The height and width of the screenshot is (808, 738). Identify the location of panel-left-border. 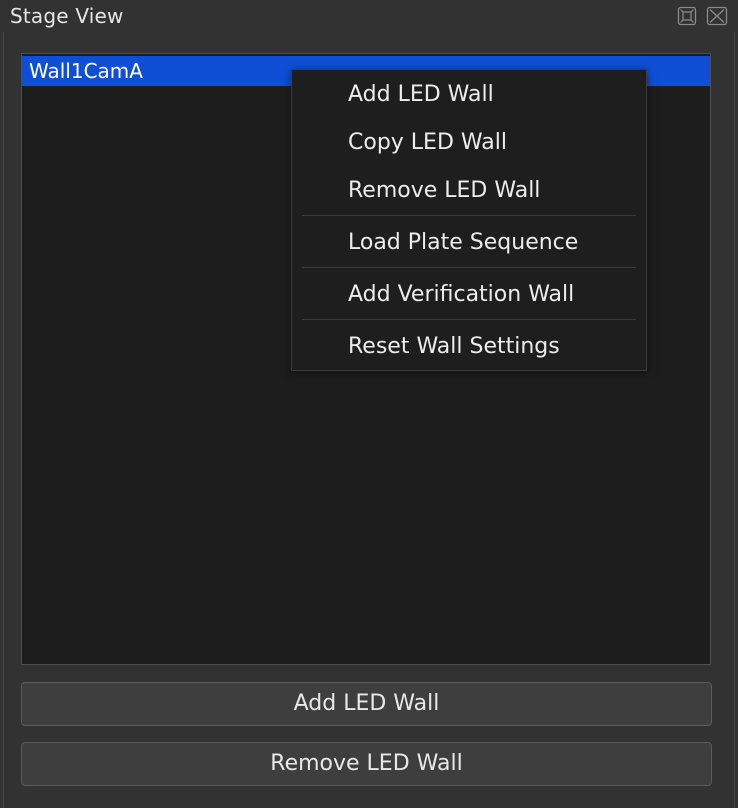
(3, 420).